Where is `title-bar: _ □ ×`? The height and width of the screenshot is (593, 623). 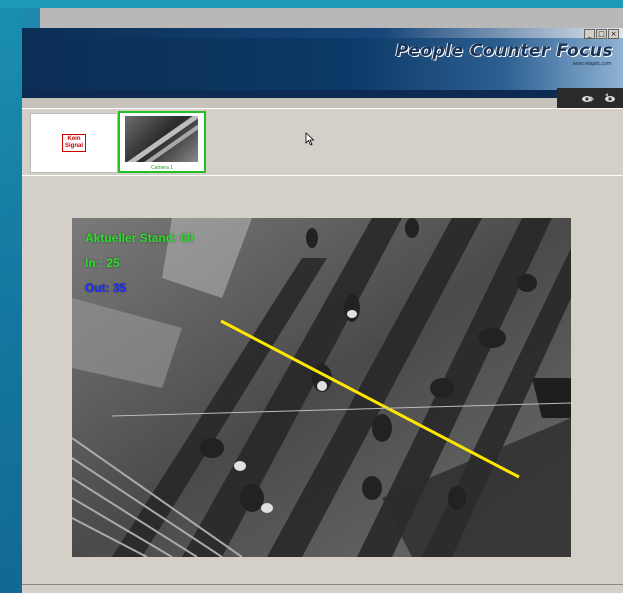
title-bar: _ □ × is located at coordinates (322, 33).